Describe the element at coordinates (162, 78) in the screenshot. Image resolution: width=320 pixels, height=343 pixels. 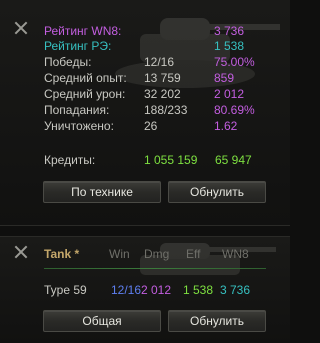
I see `stat-value: 13 759` at that location.